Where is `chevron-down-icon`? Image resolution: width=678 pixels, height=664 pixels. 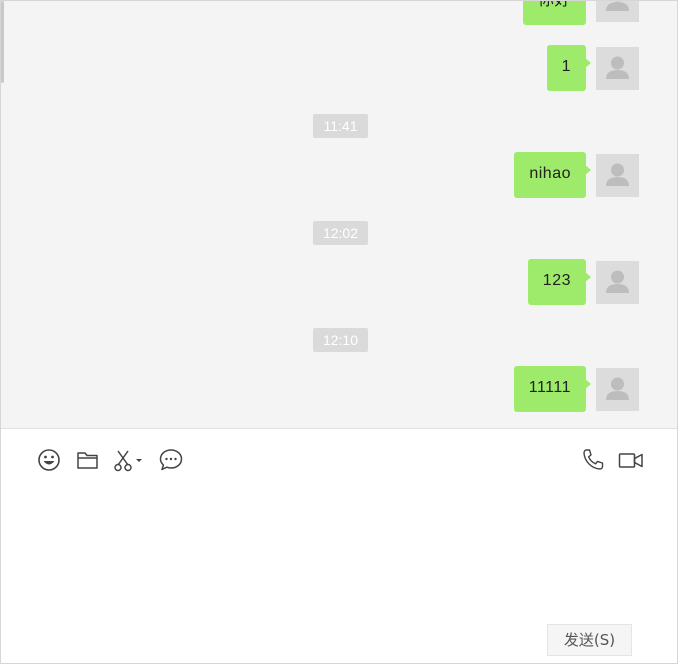 chevron-down-icon is located at coordinates (139, 460).